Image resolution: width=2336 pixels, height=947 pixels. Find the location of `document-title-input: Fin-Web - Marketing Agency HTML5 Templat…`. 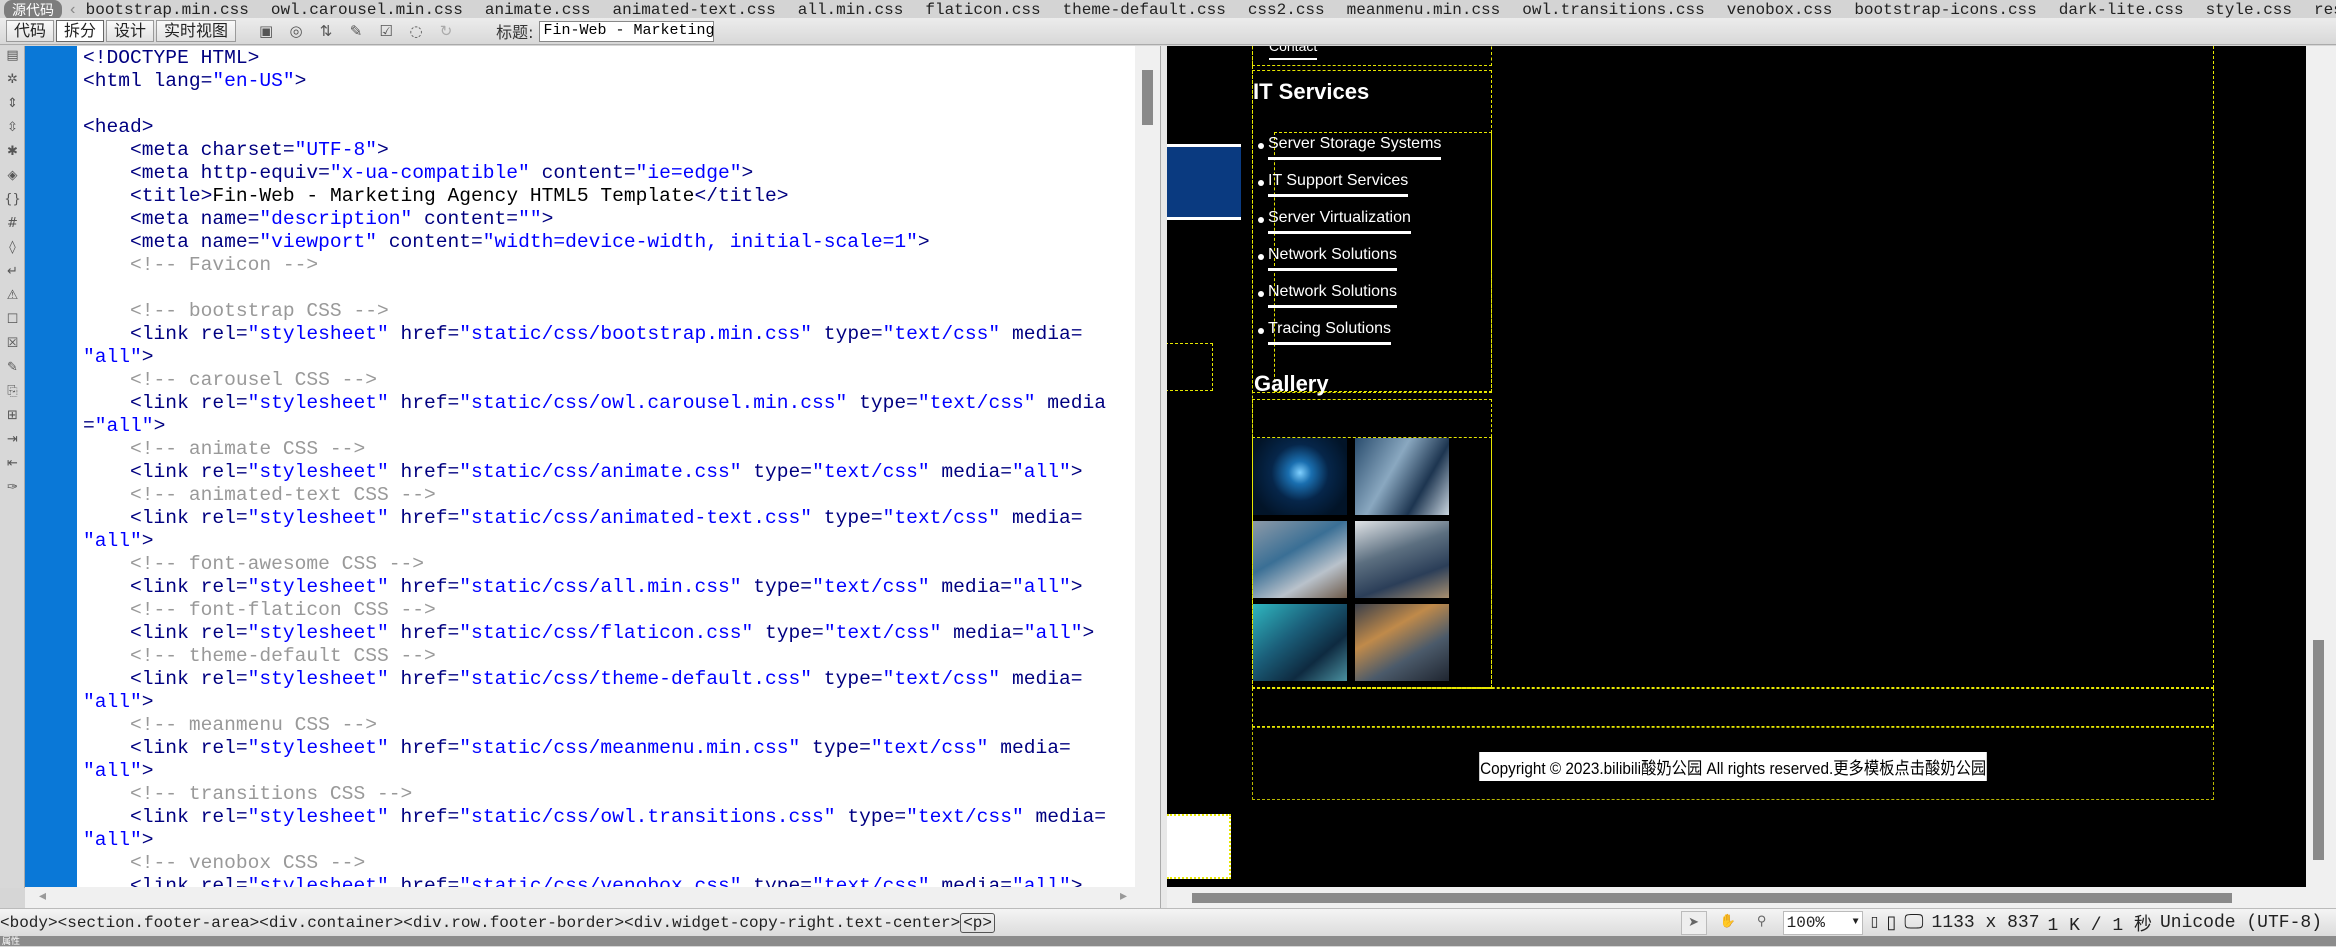

document-title-input: Fin-Web - Marketing Agency HTML5 Templat… is located at coordinates (627, 31).